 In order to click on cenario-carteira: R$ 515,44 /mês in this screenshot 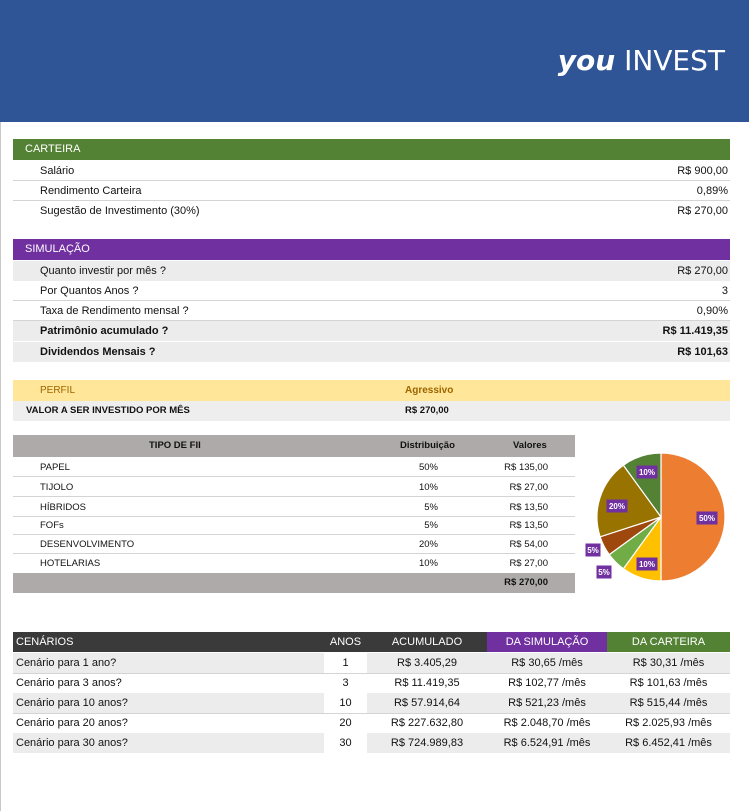, I will do `click(668, 703)`.